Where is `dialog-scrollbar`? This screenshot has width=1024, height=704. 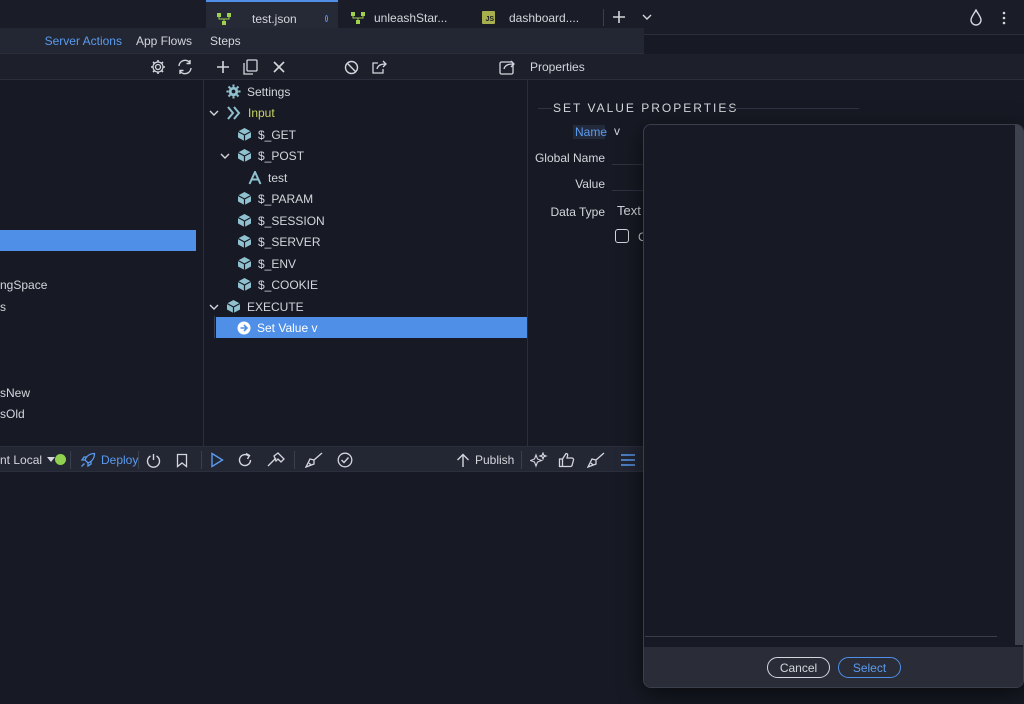 dialog-scrollbar is located at coordinates (1019, 385).